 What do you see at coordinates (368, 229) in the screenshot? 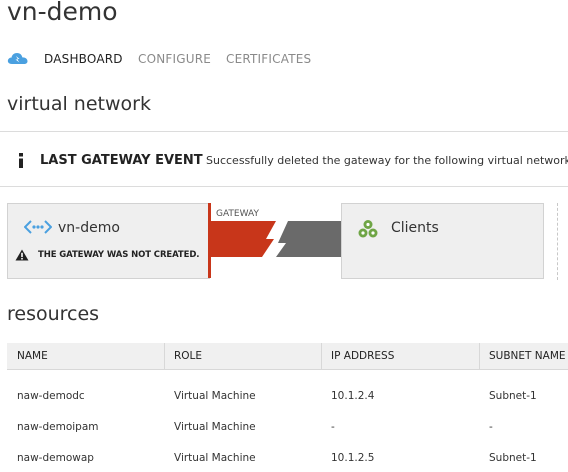
I see `clients-icon` at bounding box center [368, 229].